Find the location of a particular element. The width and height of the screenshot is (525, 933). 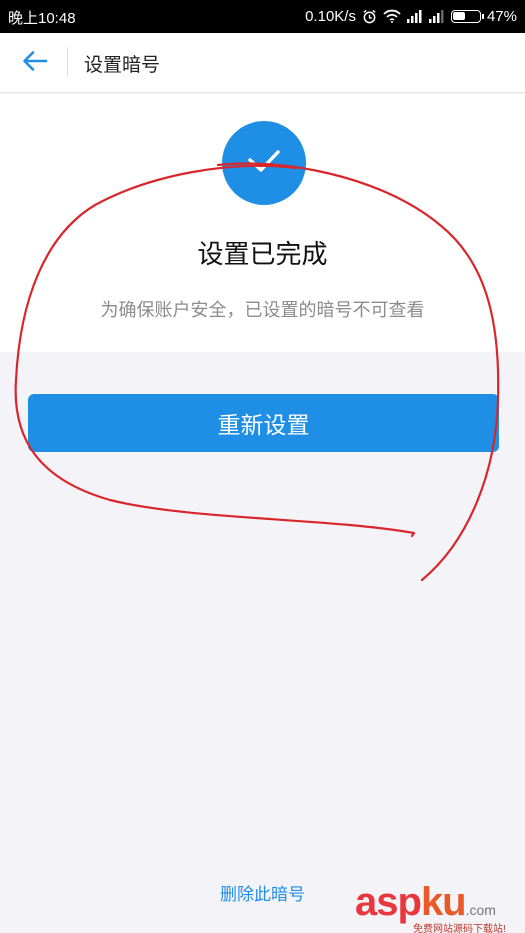

completion-description: 为确保账户安全，已设置的暗号不可查看 is located at coordinates (262, 310).